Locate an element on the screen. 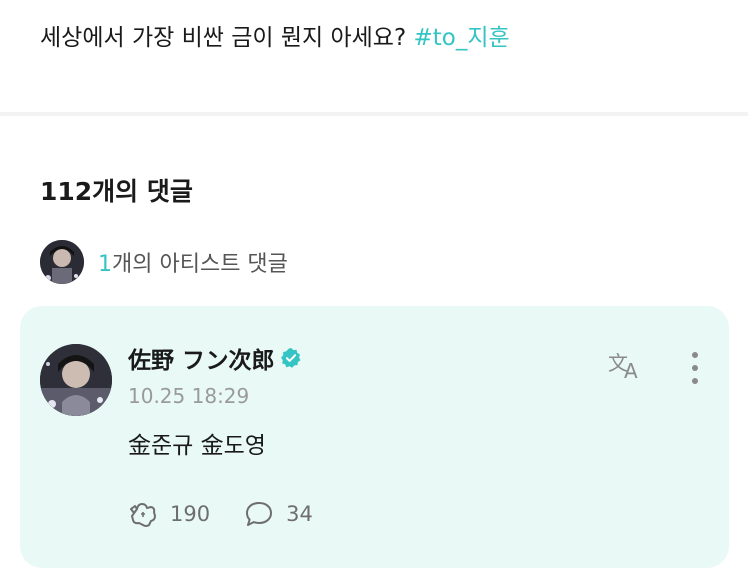 This screenshot has height=581, width=748. translate-icon: 文 A is located at coordinates (623, 366).